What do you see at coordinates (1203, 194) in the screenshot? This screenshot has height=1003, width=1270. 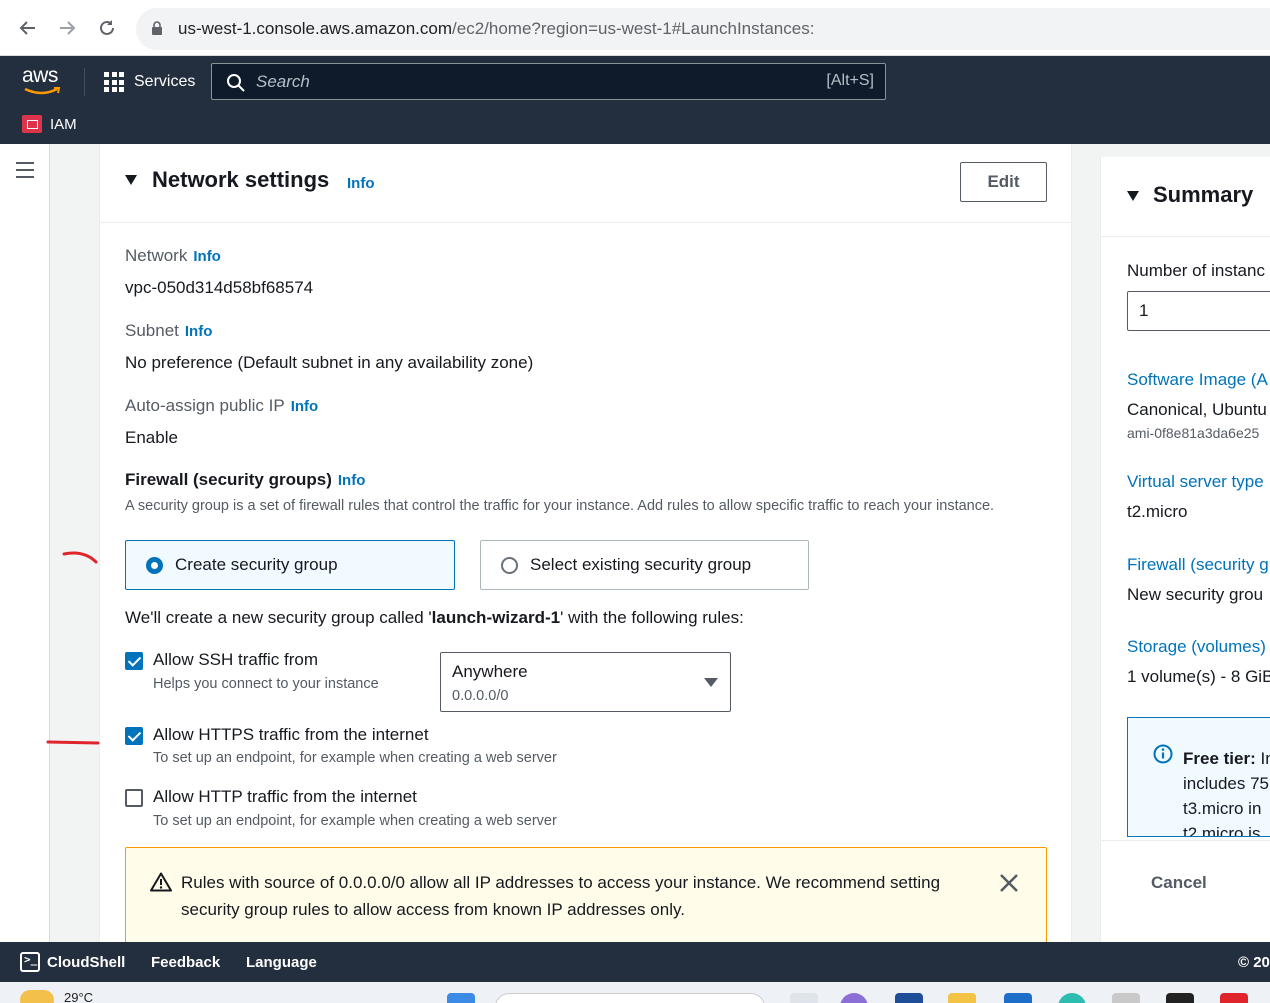 I see `summary-title: Summary` at bounding box center [1203, 194].